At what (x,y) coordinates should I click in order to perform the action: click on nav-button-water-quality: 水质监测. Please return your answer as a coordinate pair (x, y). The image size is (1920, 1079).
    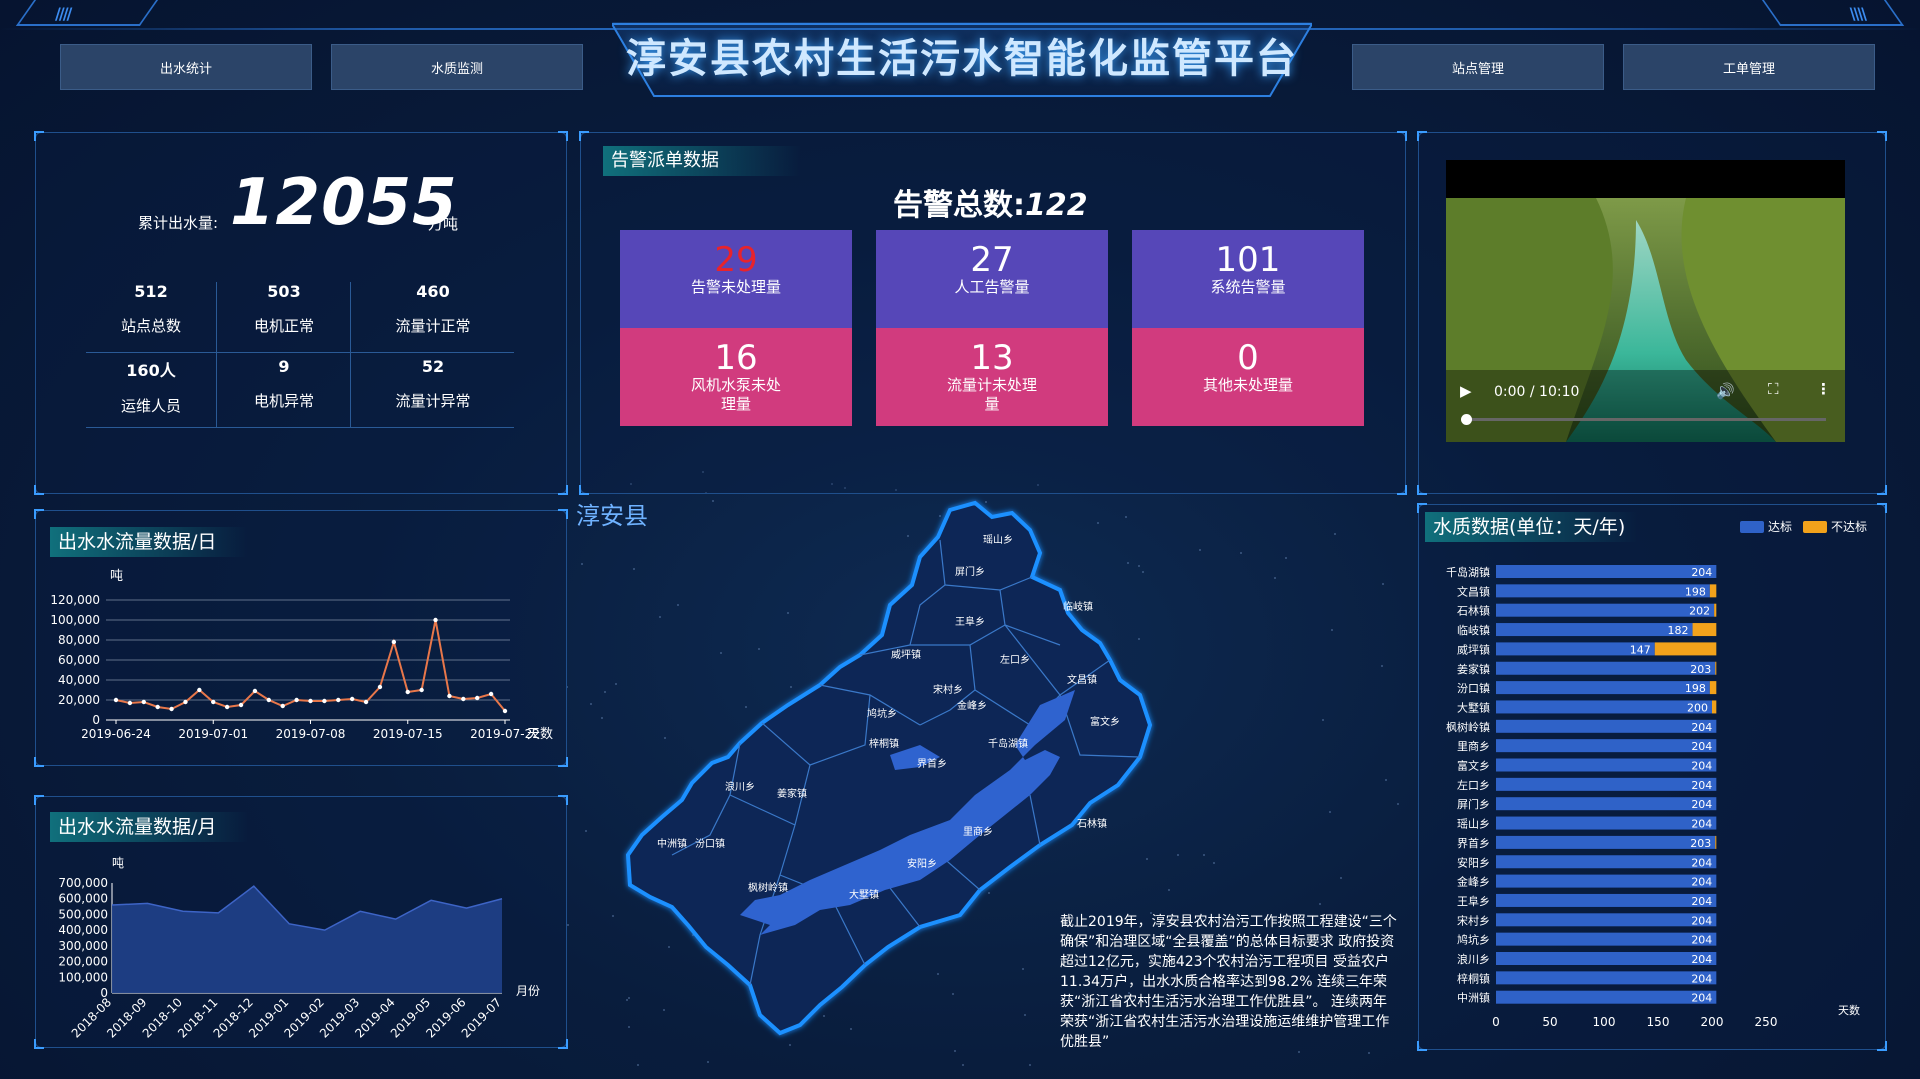
    Looking at the image, I should click on (457, 67).